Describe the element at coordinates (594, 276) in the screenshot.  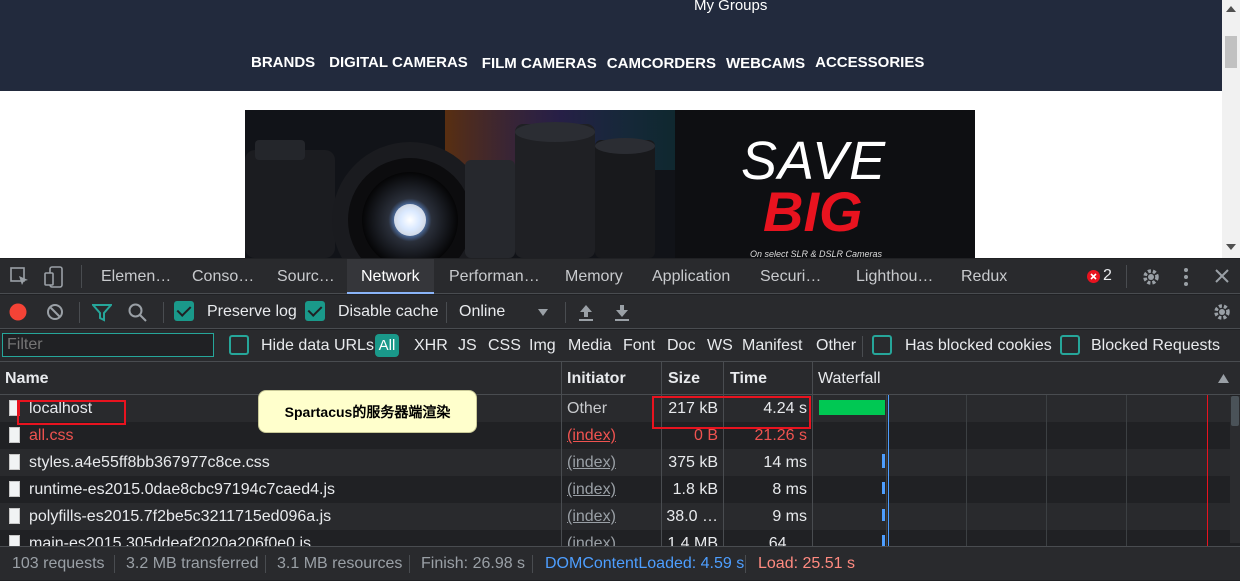
I see `tab-memory: Memory` at that location.